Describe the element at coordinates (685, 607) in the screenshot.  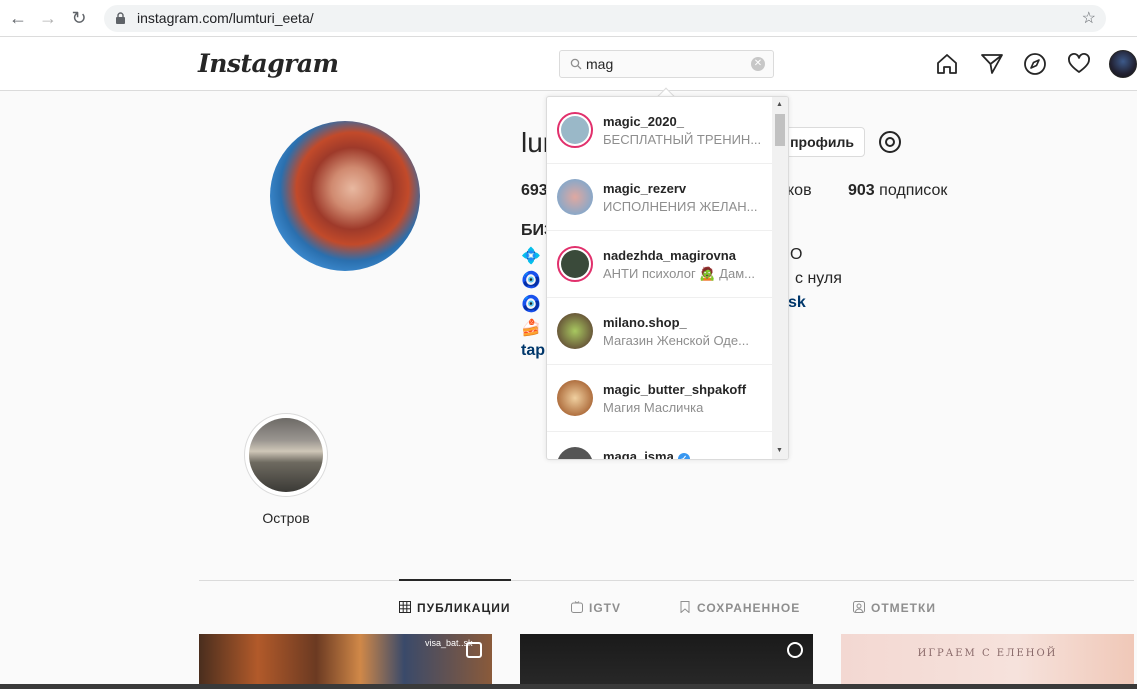
I see `bookmark-icon` at that location.